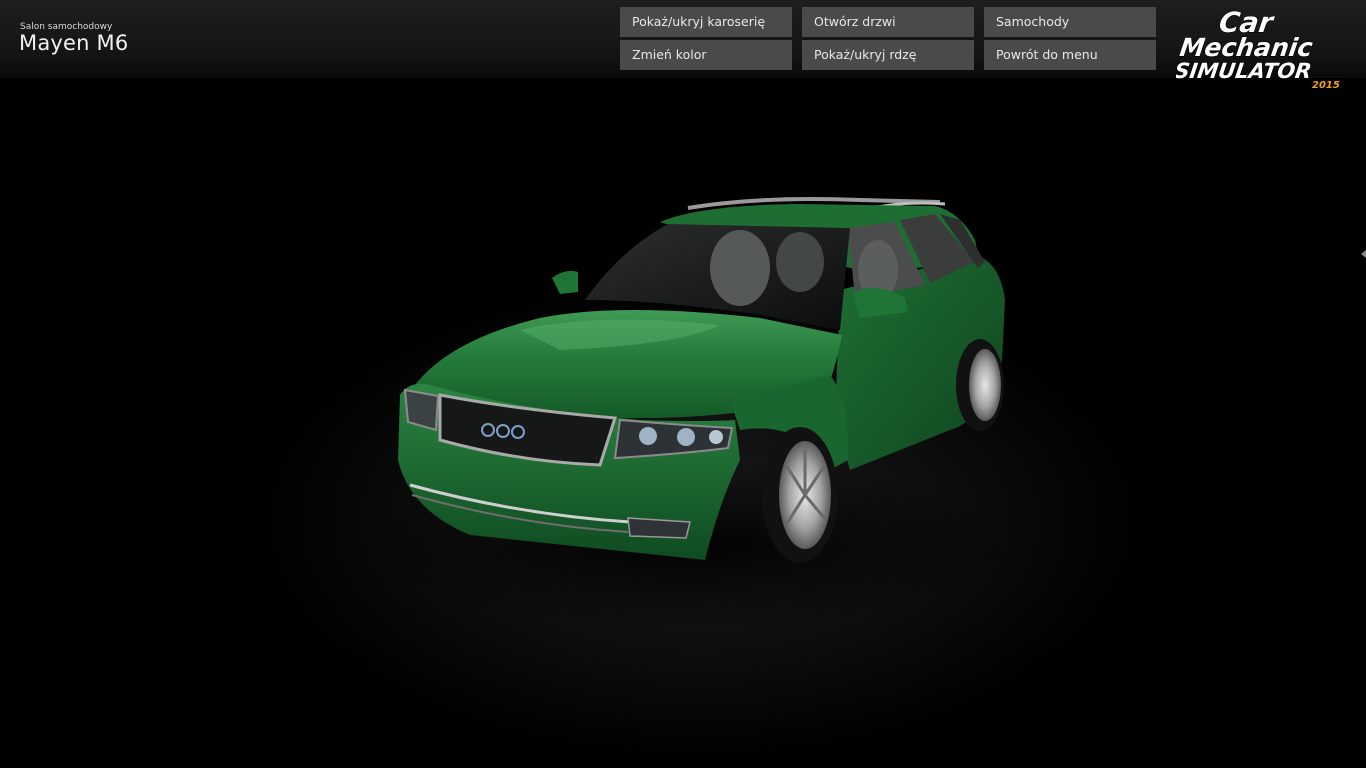  Describe the element at coordinates (706, 55) in the screenshot. I see `change-color-button: Zmień kolor` at that location.